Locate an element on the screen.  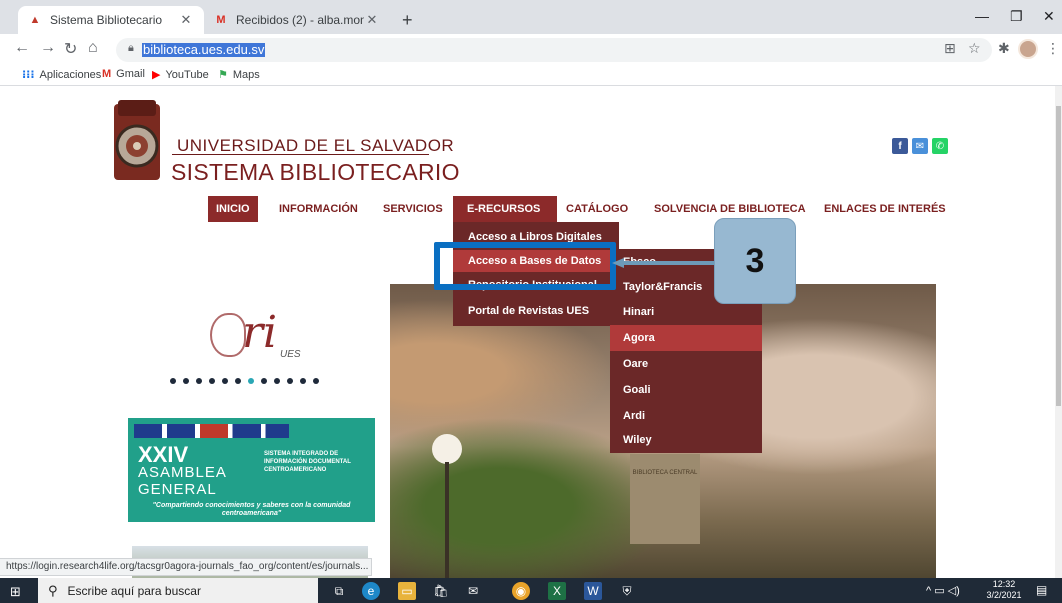
close-window-icon: ✕ is located at coordinates (1049, 16).